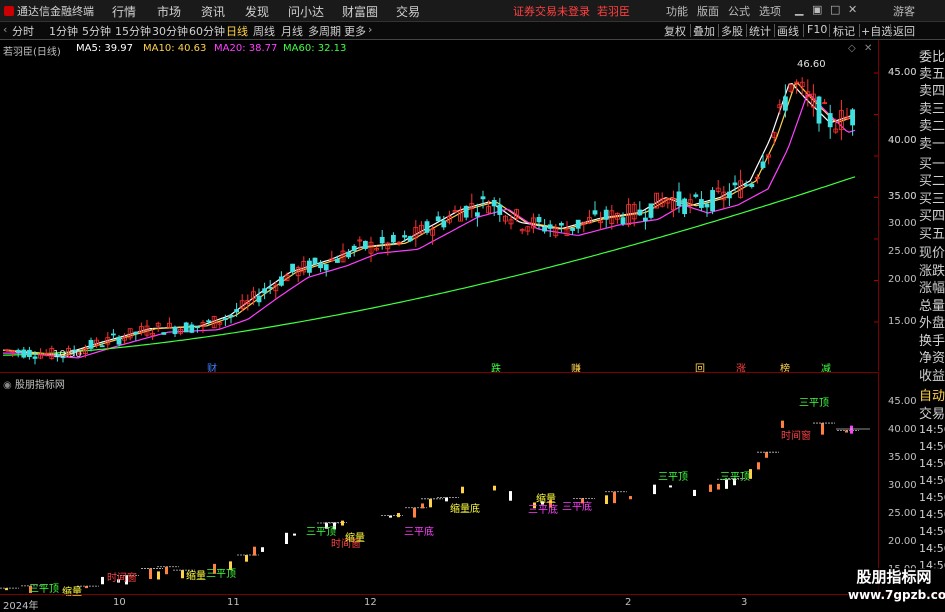 The image size is (945, 612). Describe the element at coordinates (63, 31) in the screenshot. I see `period-1min: 1分钟` at that location.